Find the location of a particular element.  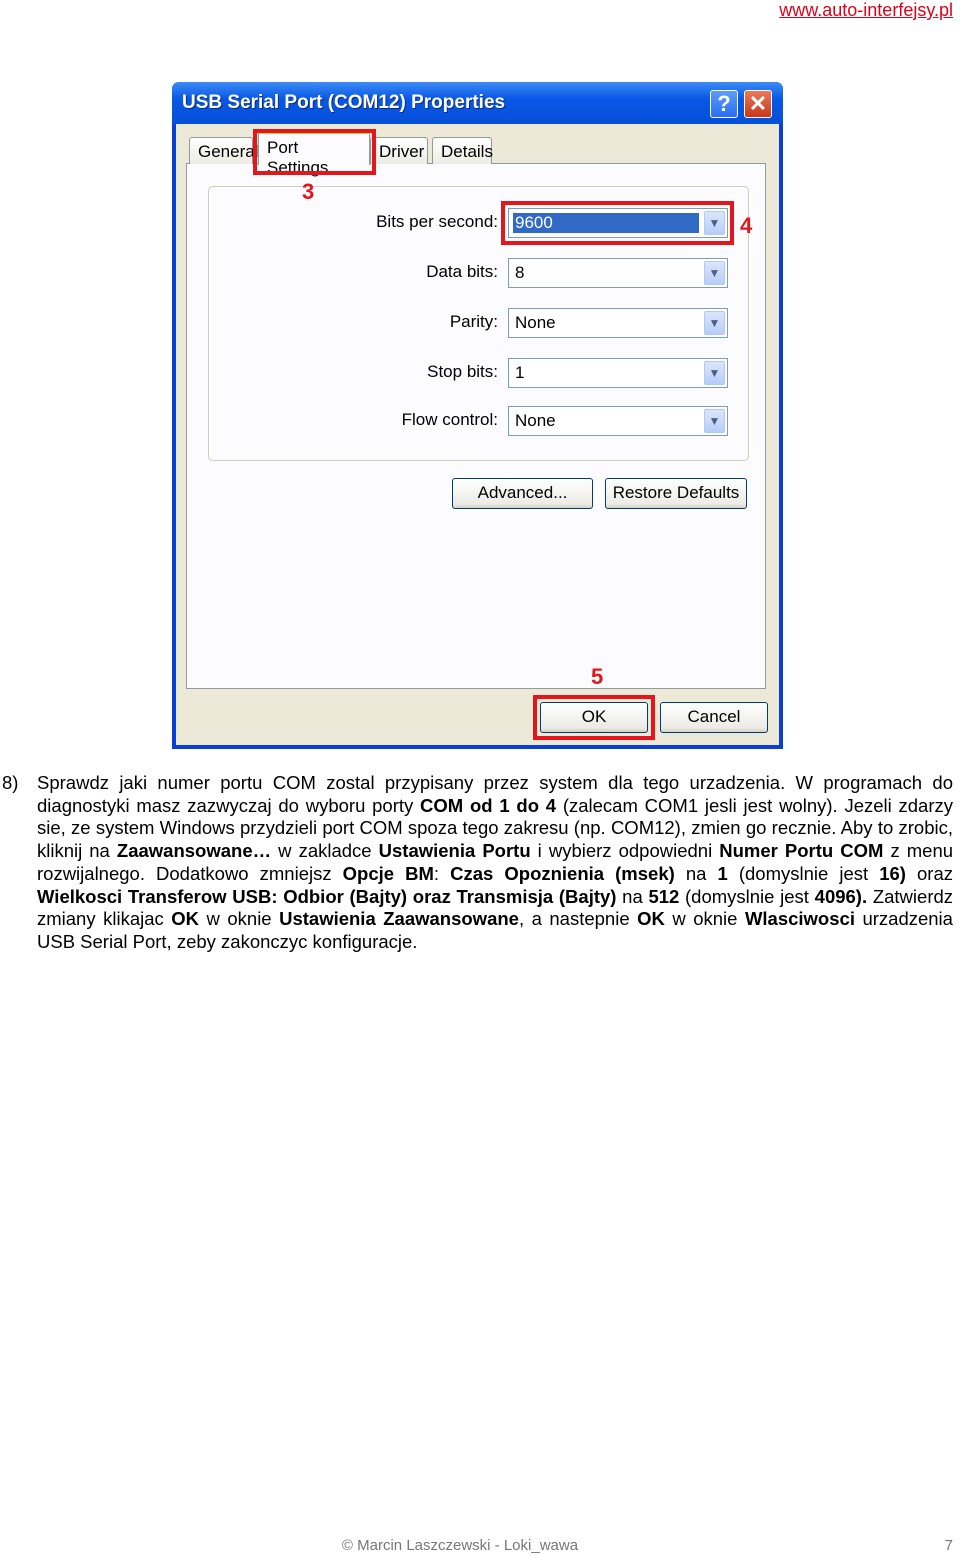

text-segment: i wybierz odpowiedni is located at coordinates (625, 851).